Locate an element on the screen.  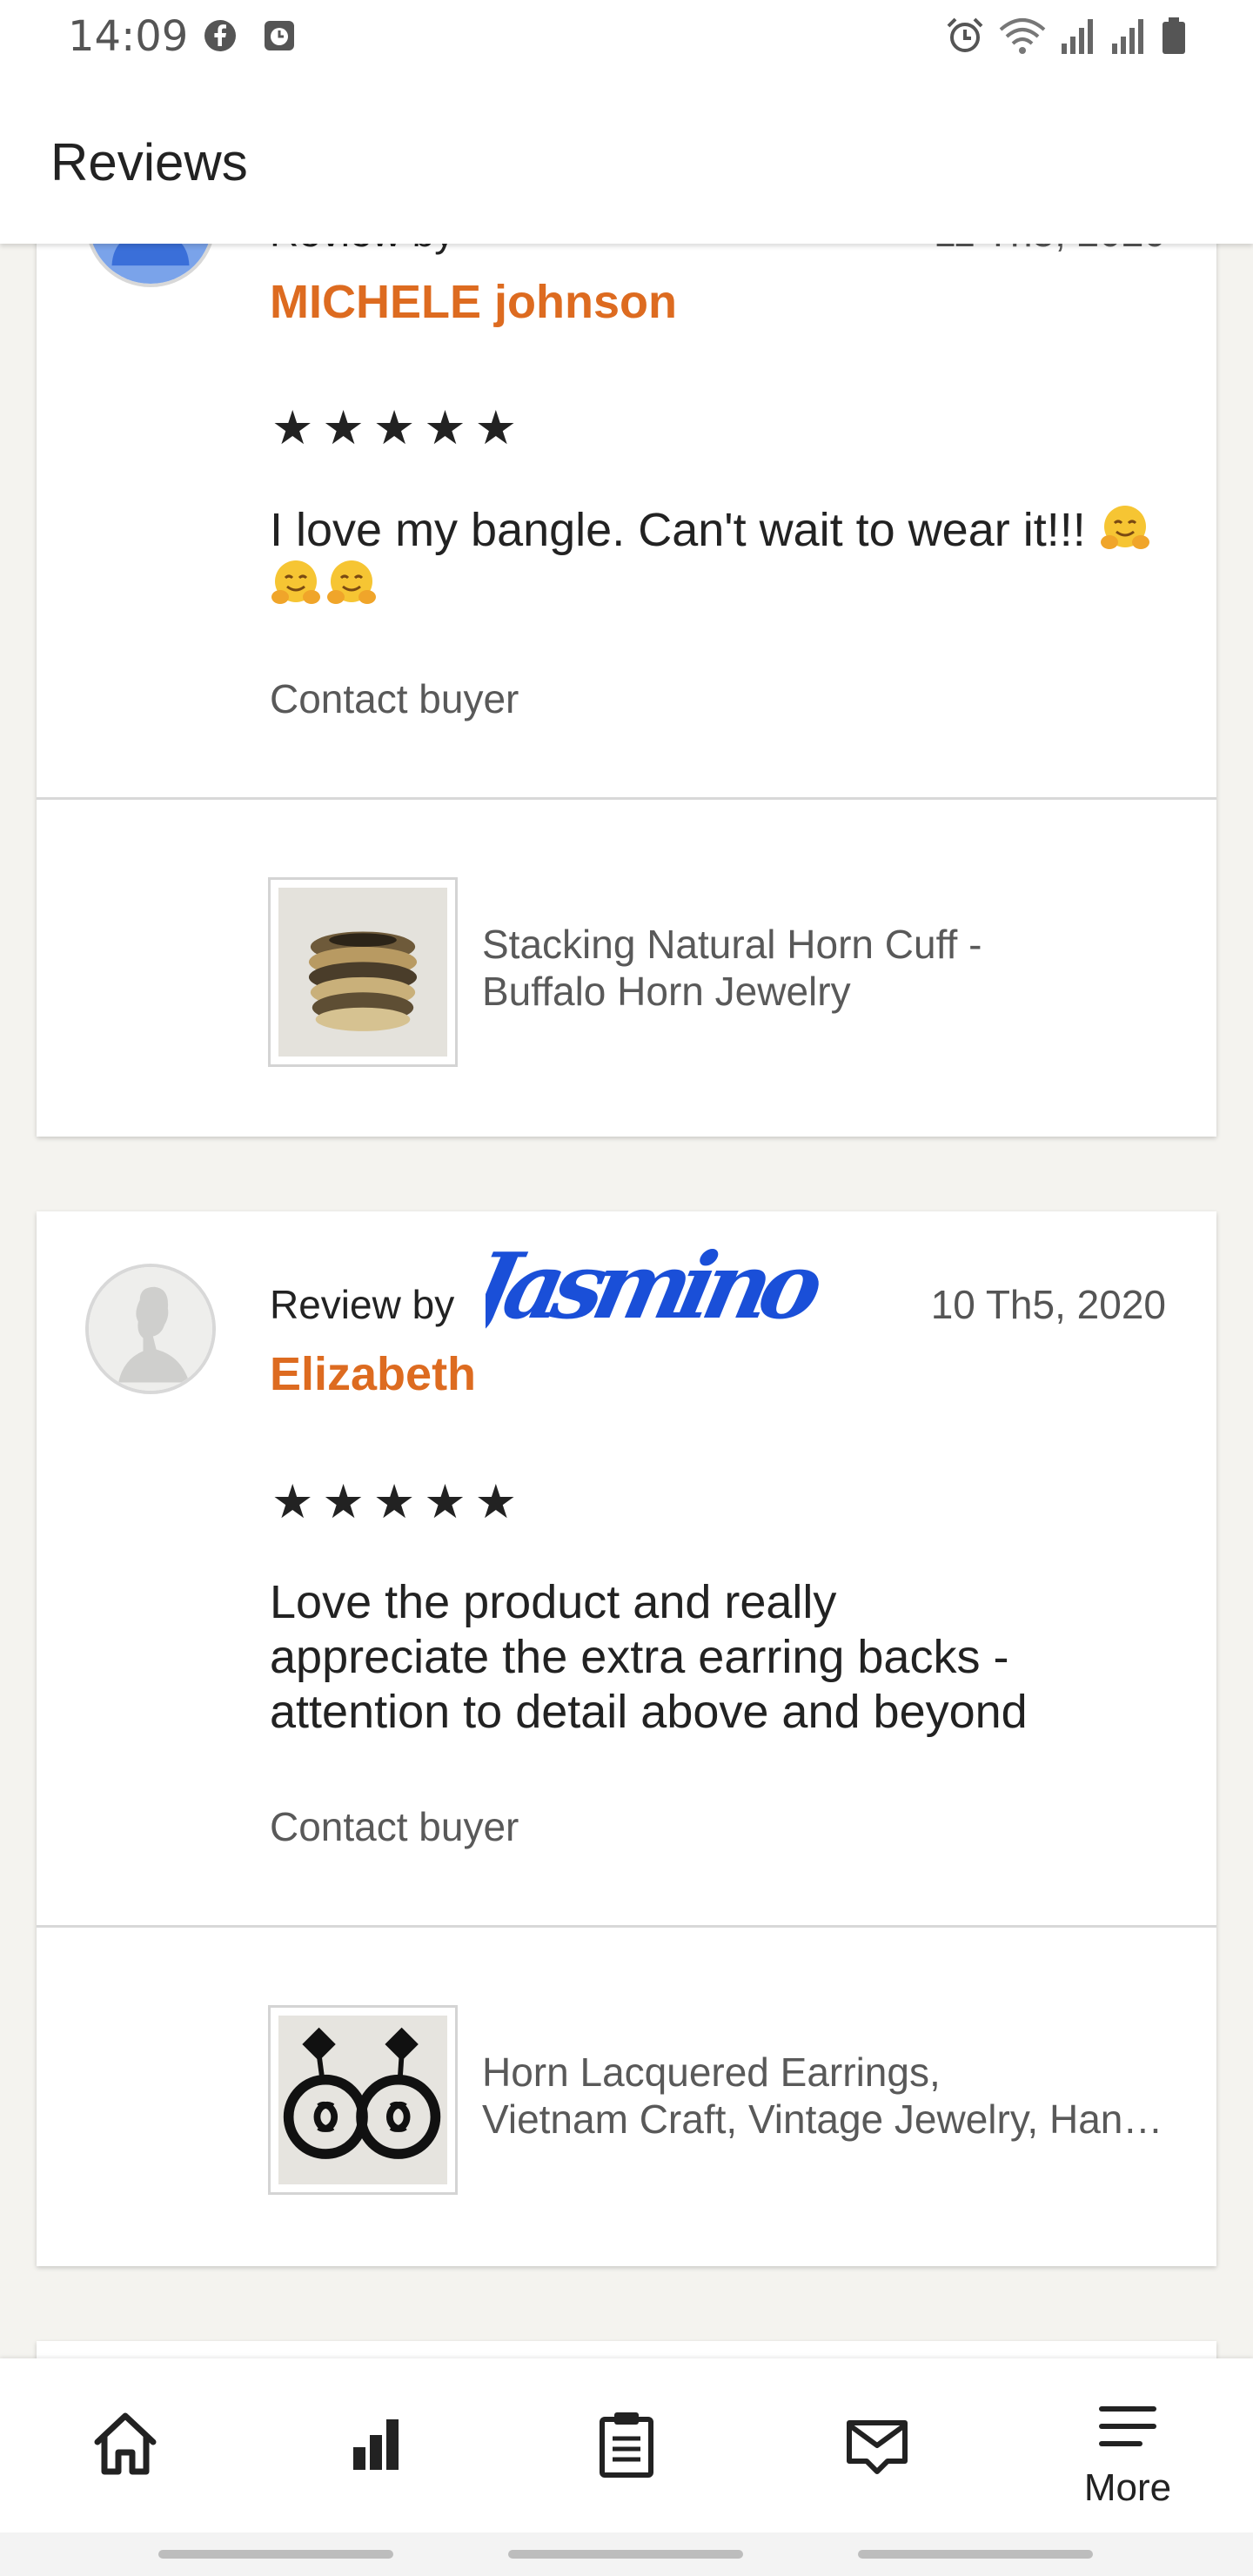
listing-title-line: Horn Lacquered Earrings, is located at coordinates (711, 2072).